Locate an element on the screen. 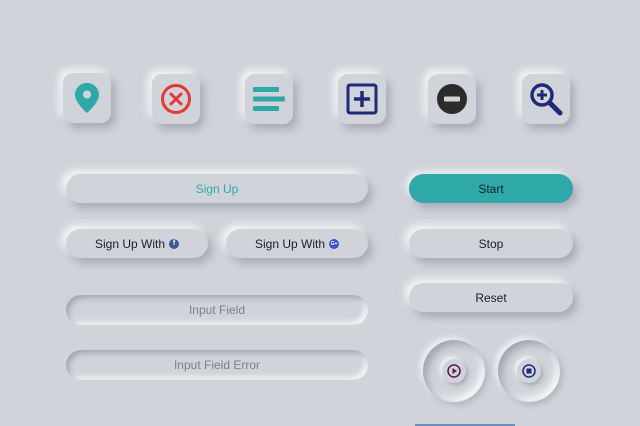 This screenshot has width=640, height=426. stop-icon is located at coordinates (529, 371).